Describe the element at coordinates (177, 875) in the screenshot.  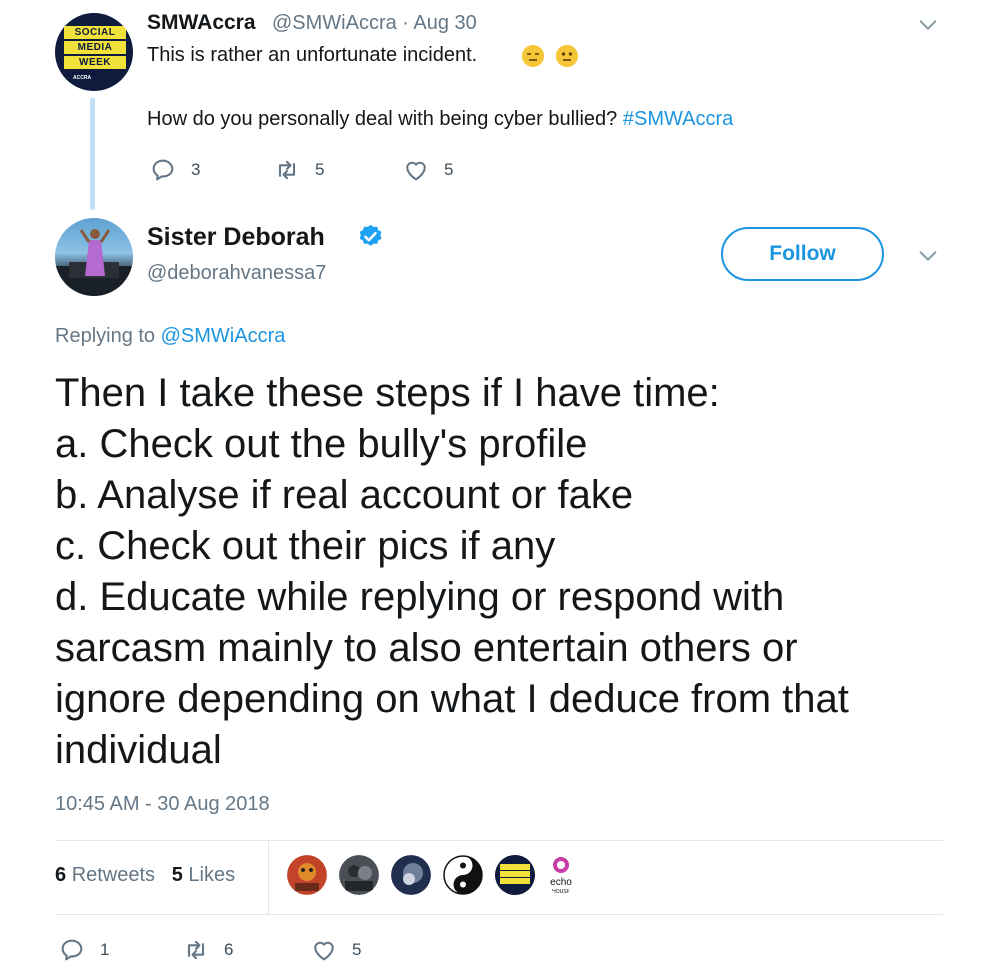
I see `like-count: 5` at that location.